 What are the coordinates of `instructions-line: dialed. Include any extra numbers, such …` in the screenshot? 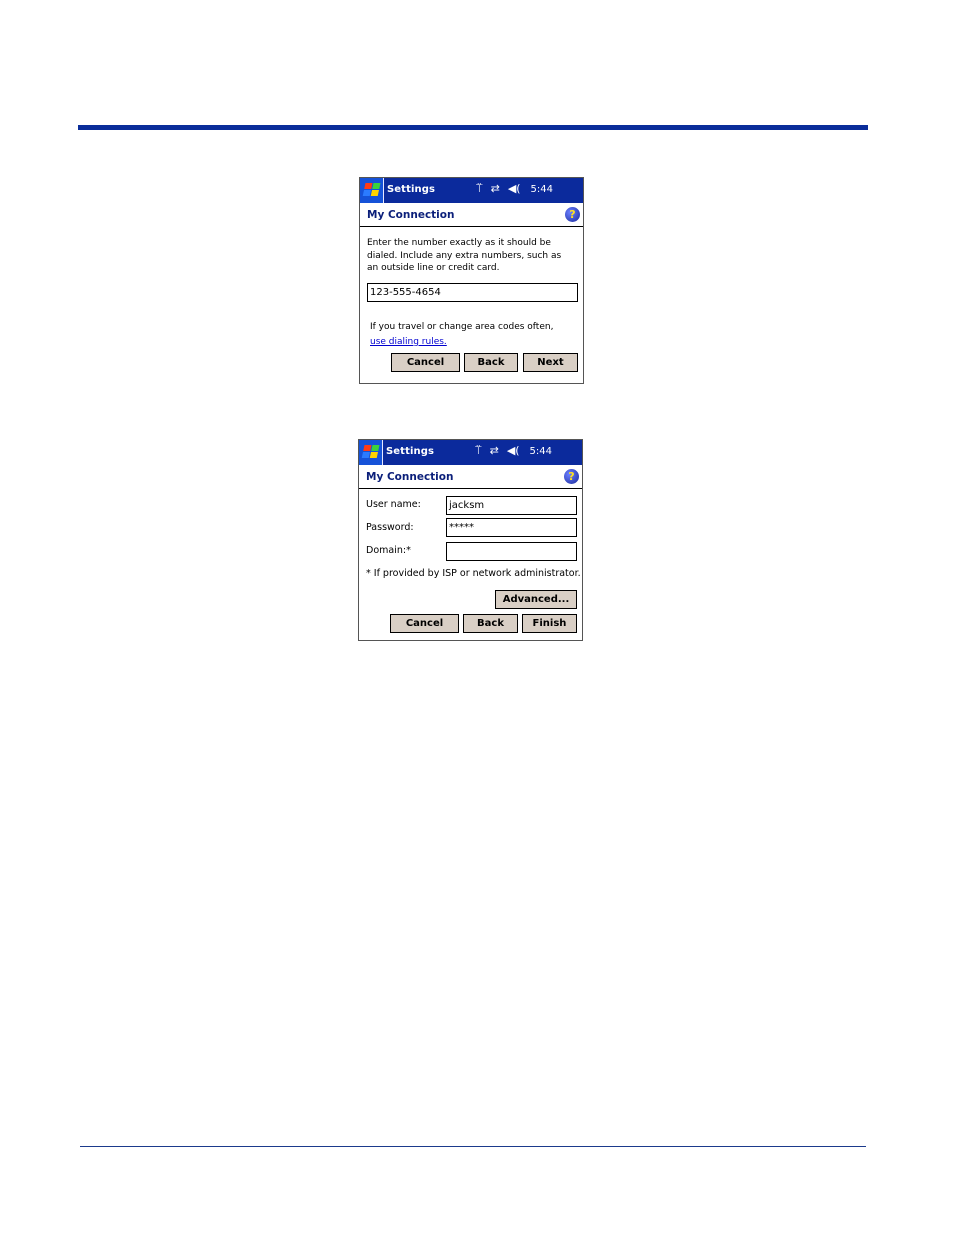 It's located at (464, 255).